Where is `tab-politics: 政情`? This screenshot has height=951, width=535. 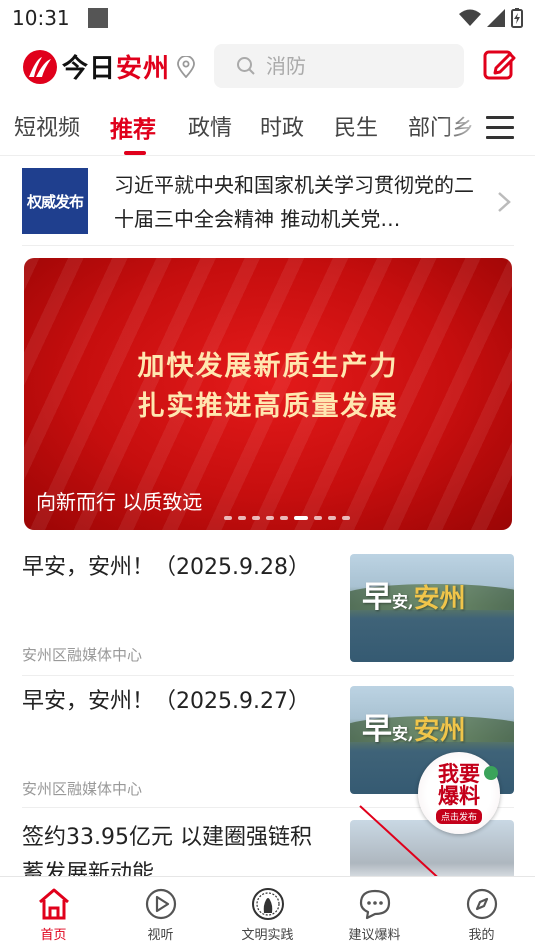 tab-politics: 政情 is located at coordinates (210, 126).